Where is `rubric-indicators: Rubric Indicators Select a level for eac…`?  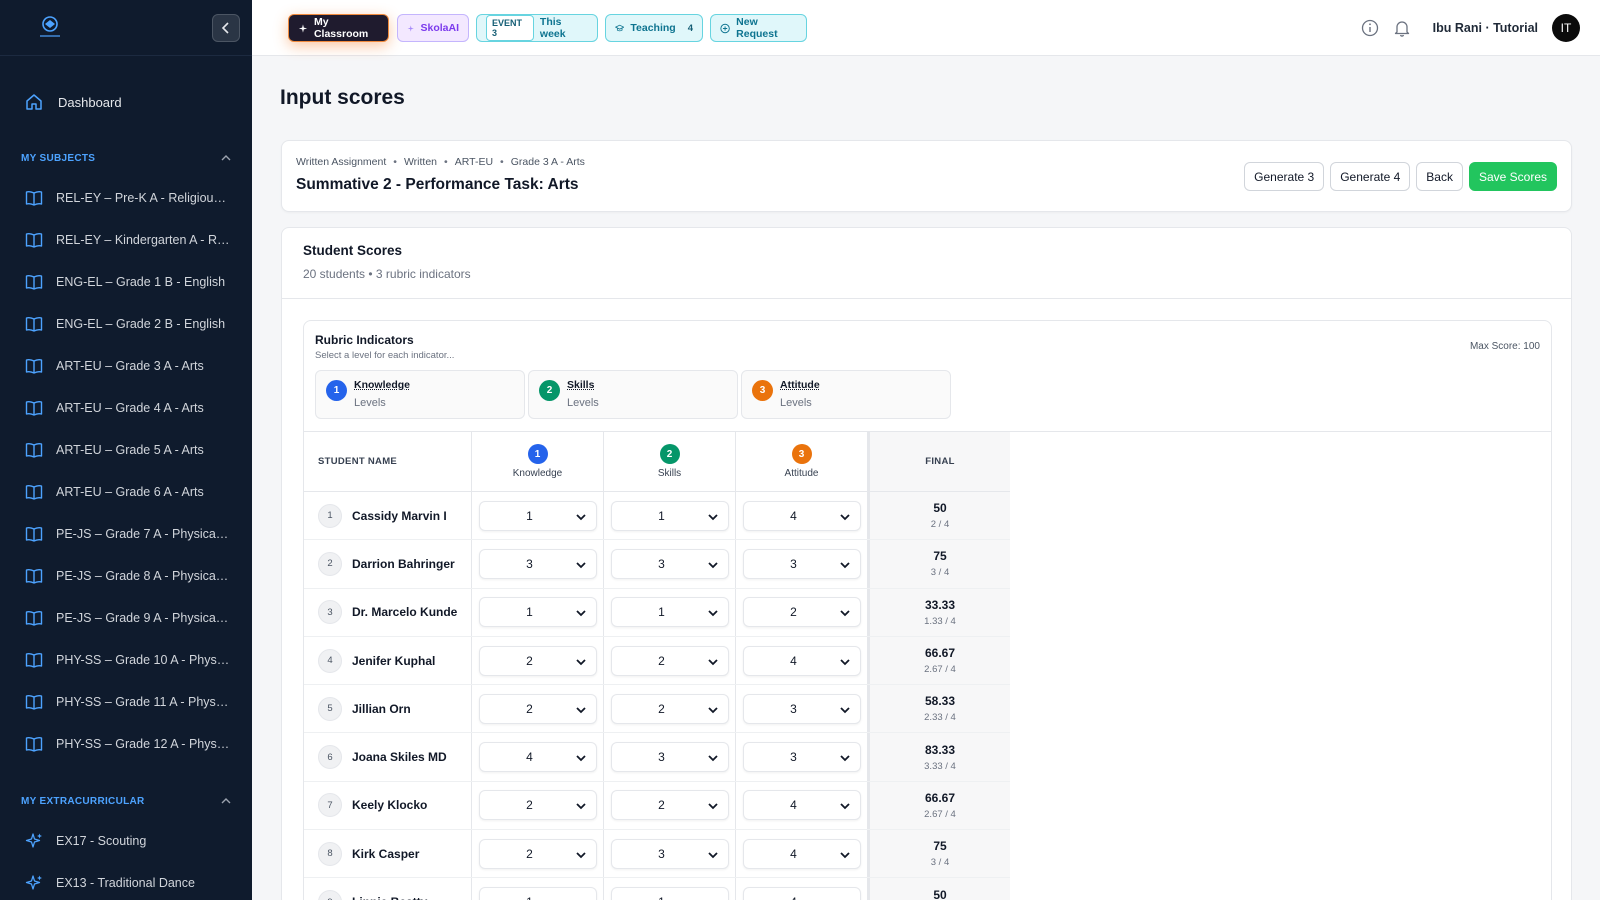
rubric-indicators: Rubric Indicators Select a level for eac… is located at coordinates (927, 376).